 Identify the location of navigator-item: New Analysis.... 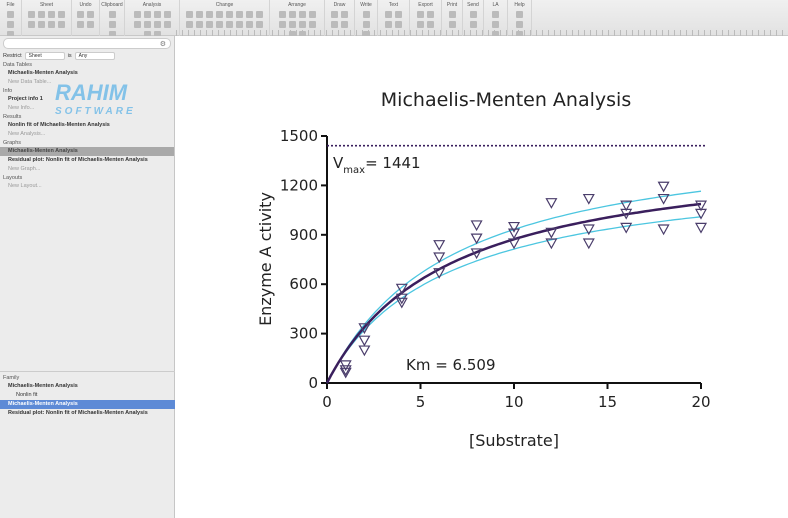
(87, 134).